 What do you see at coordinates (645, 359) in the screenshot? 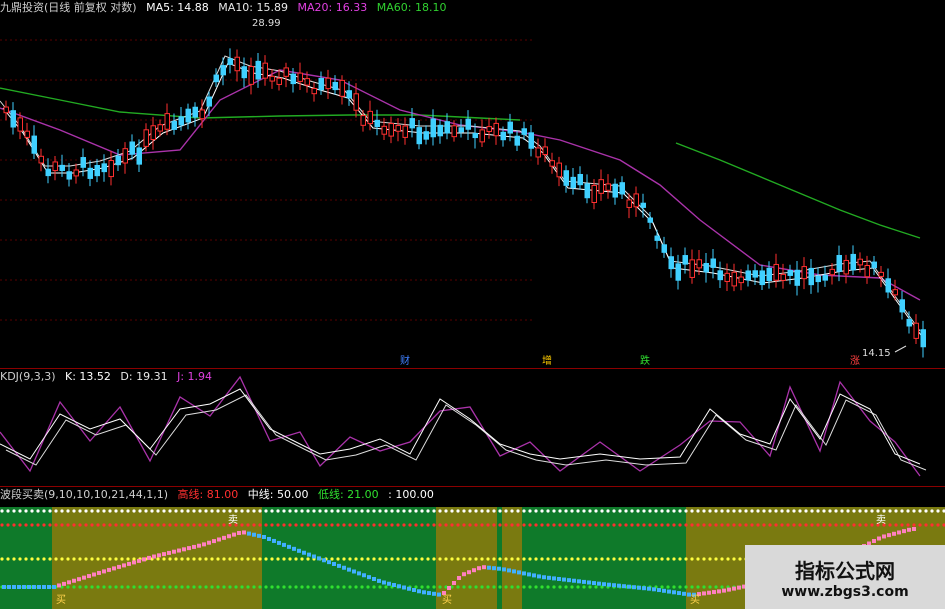
I see `event-marker-die: 跌` at bounding box center [645, 359].